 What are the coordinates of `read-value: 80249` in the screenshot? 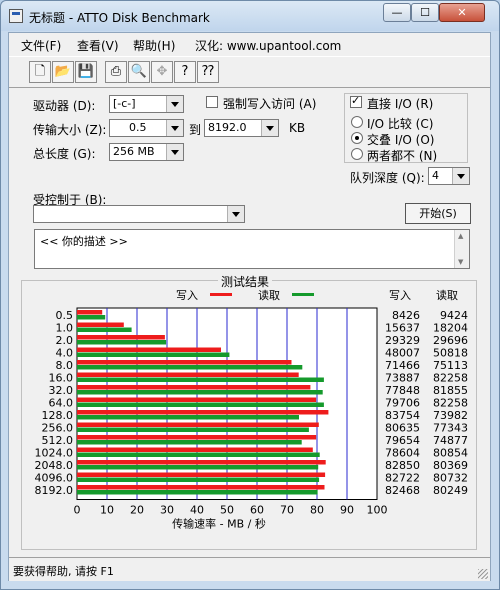 It's located at (450, 490).